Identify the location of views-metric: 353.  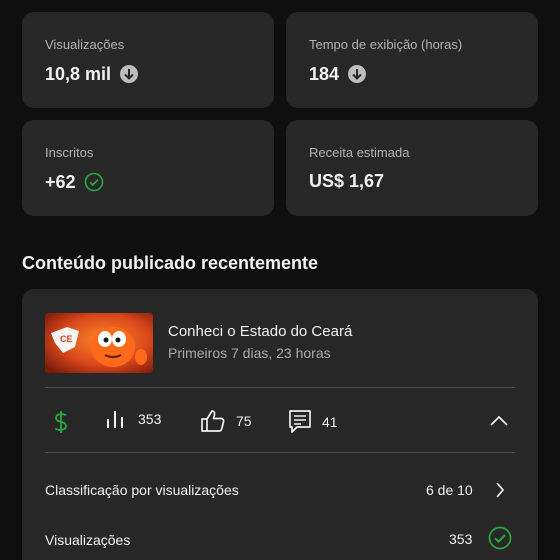
(133, 419).